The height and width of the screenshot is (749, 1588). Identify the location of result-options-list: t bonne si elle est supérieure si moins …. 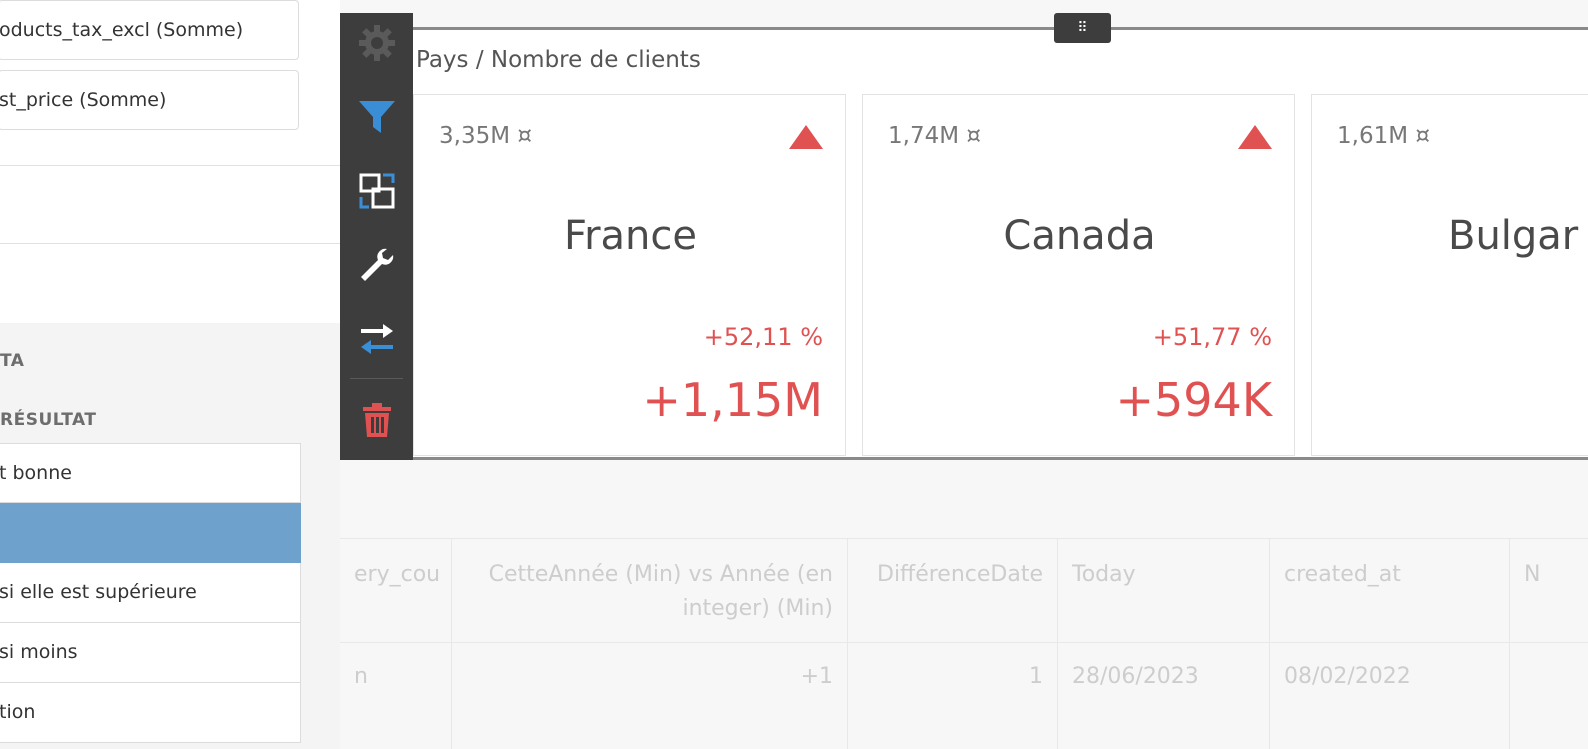
(150, 593).